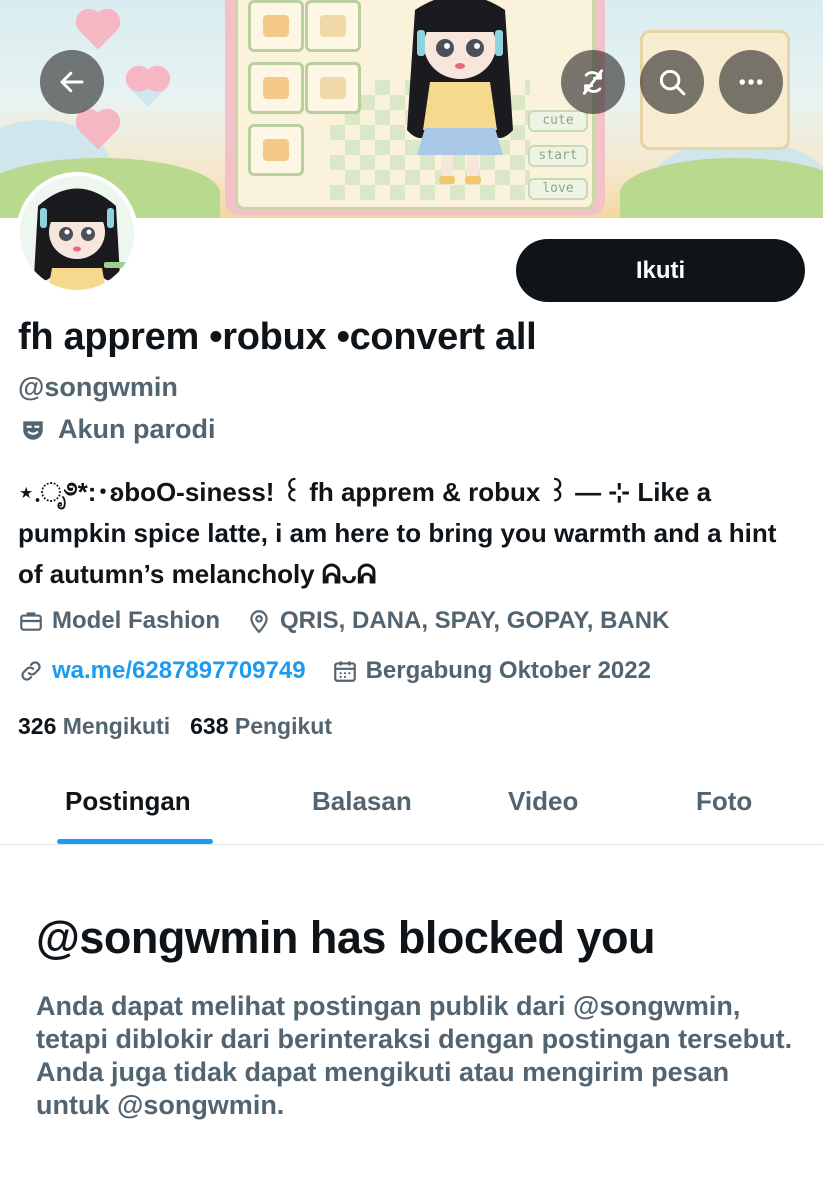  I want to click on tab-video: Video, so click(543, 801).